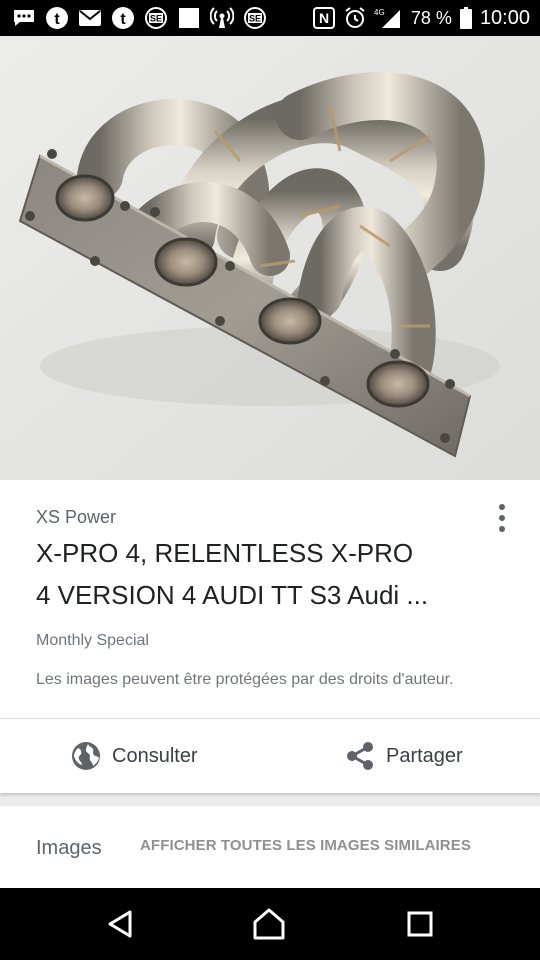  I want to click on signal-icon: 4G, so click(389, 18).